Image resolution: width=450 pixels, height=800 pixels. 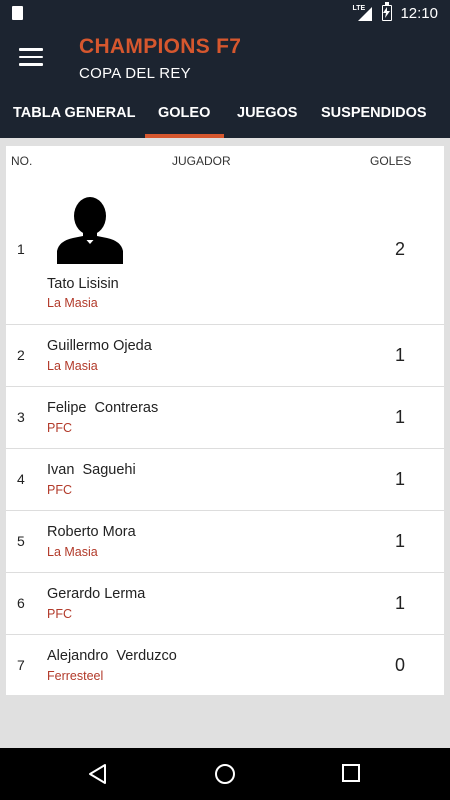 I want to click on system-nav-bar, so click(x=225, y=774).